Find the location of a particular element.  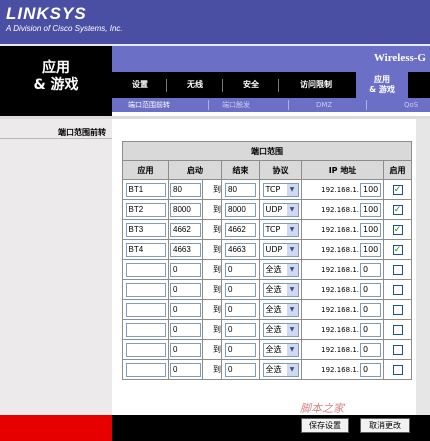

cancel-changes-button: 取消更改 is located at coordinates (385, 425).